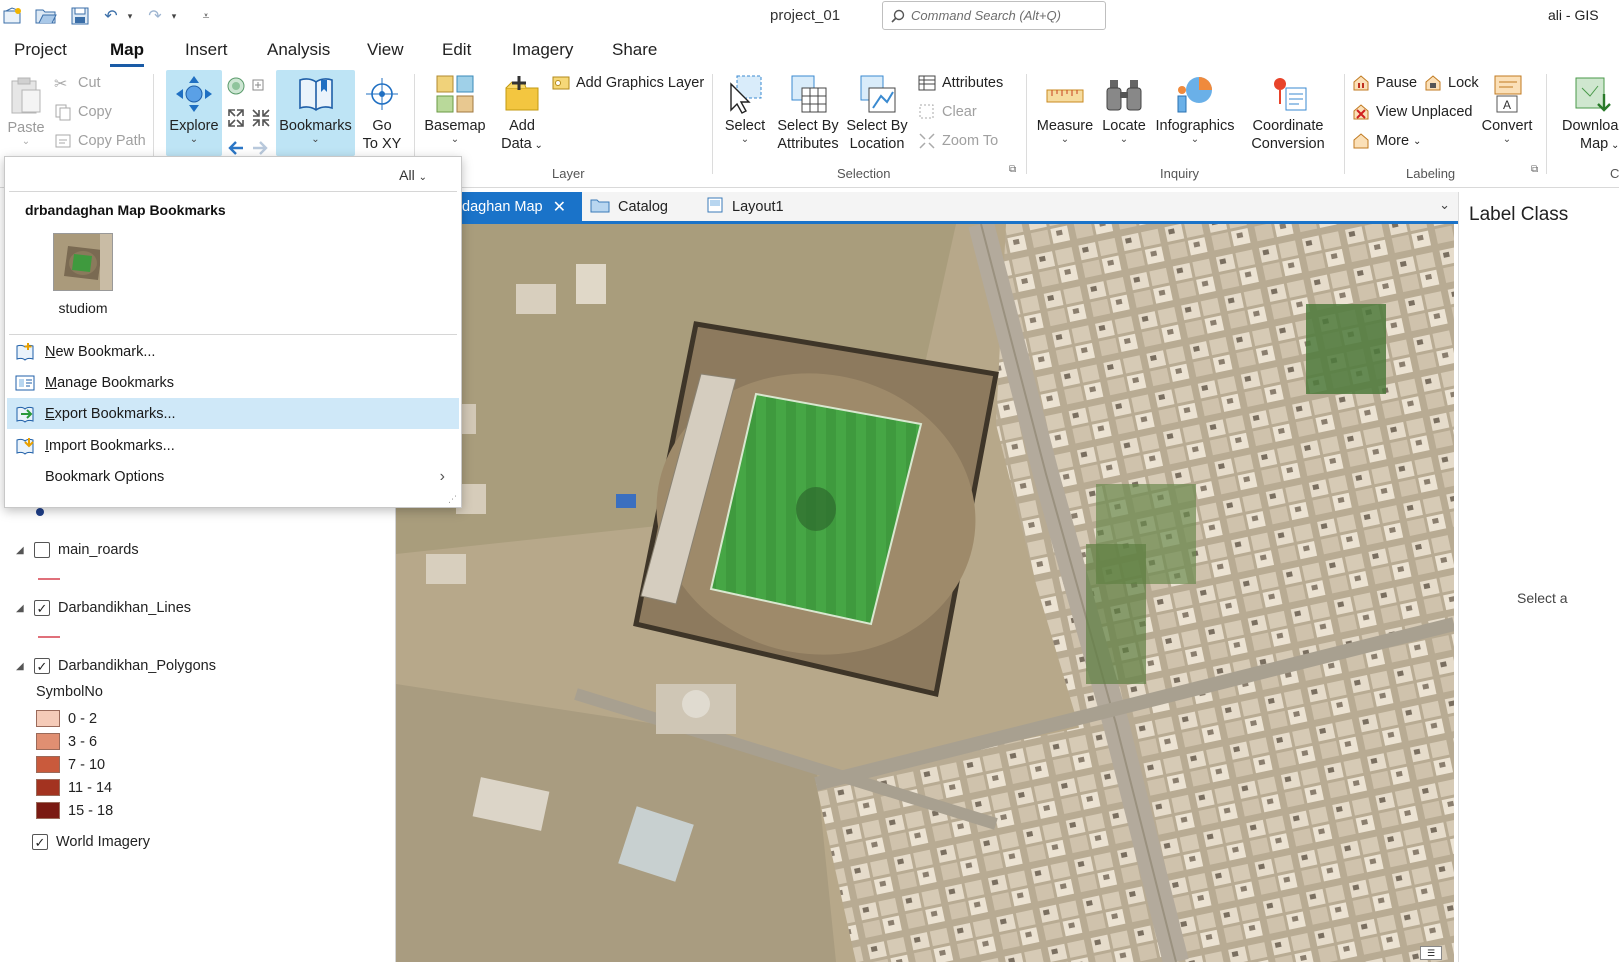 The height and width of the screenshot is (962, 1619). What do you see at coordinates (194, 139) in the screenshot?
I see `explore-dropdown-icon: ⌄` at bounding box center [194, 139].